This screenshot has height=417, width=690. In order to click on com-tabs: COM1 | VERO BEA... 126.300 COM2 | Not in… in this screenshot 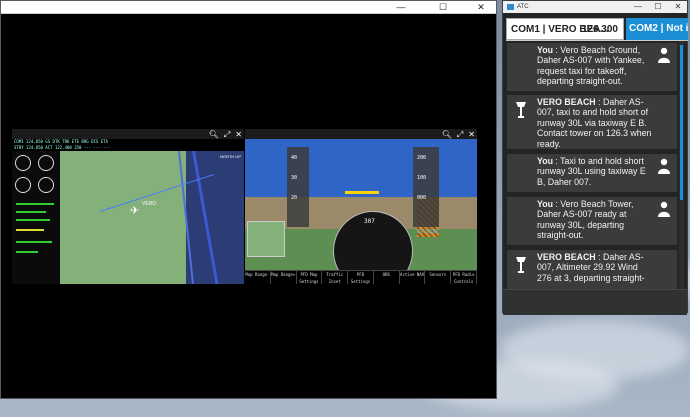, I will do `click(597, 29)`.